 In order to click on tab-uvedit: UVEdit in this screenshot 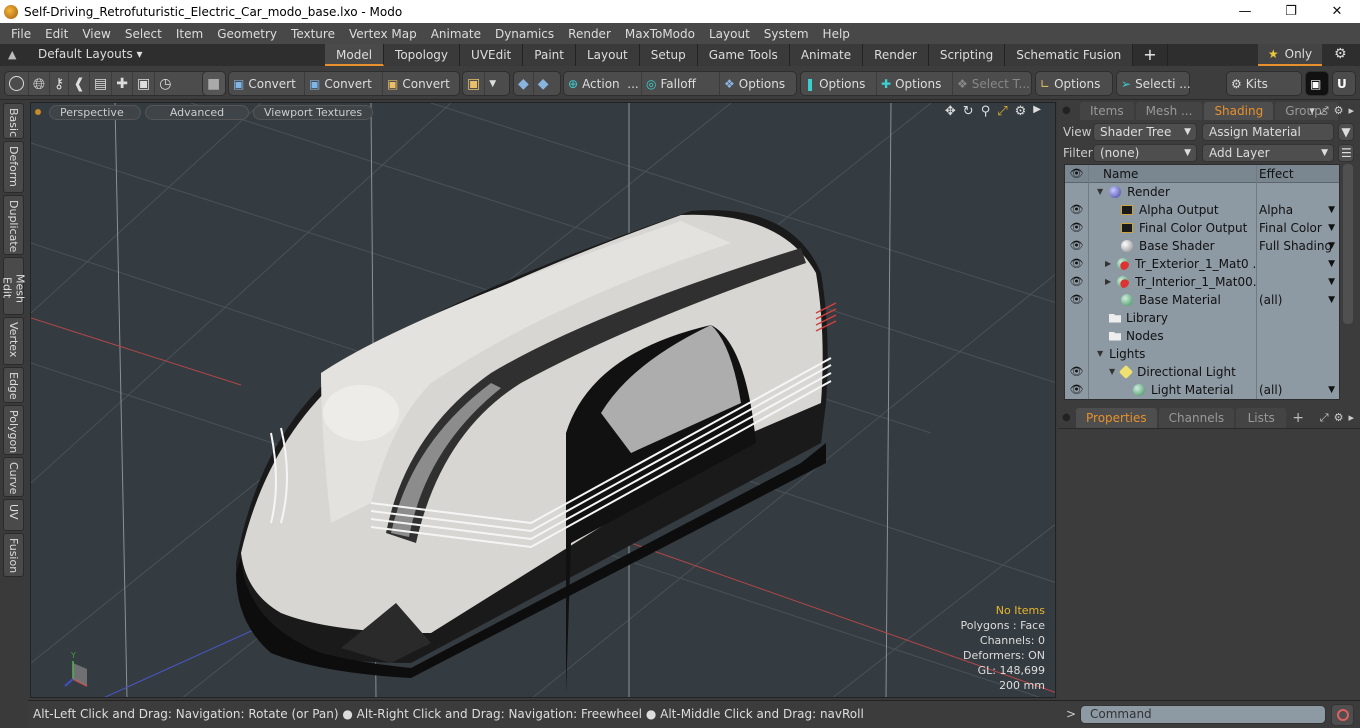, I will do `click(492, 55)`.